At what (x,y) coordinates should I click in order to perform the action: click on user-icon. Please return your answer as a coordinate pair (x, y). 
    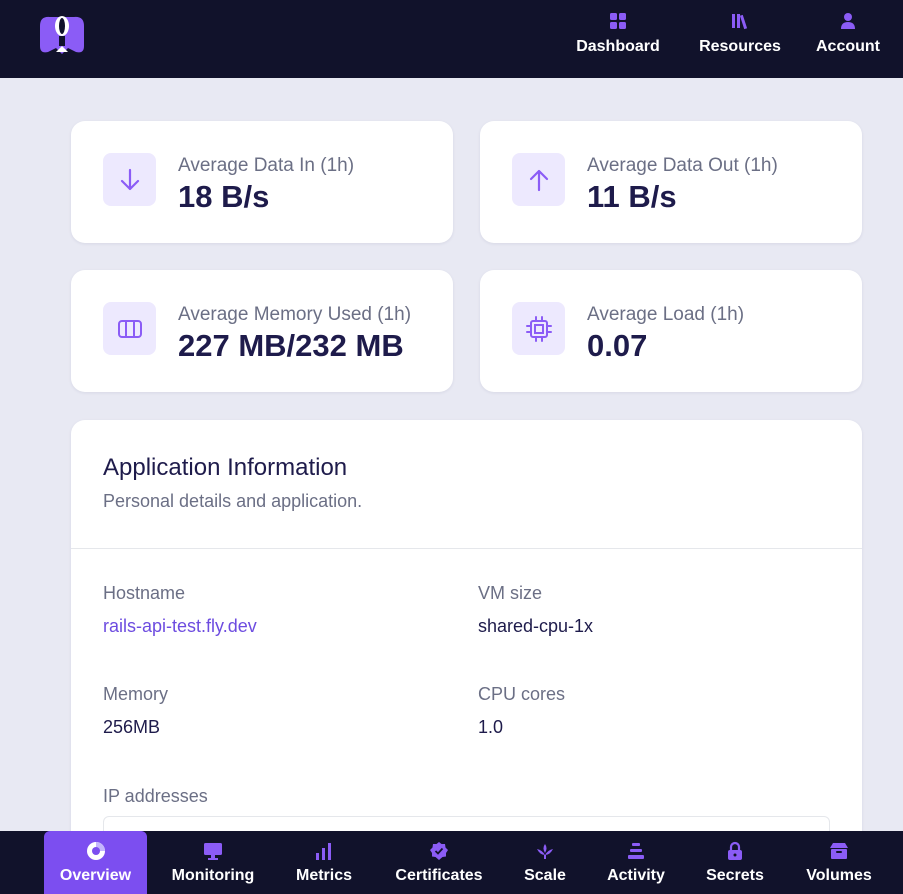
    Looking at the image, I should click on (848, 21).